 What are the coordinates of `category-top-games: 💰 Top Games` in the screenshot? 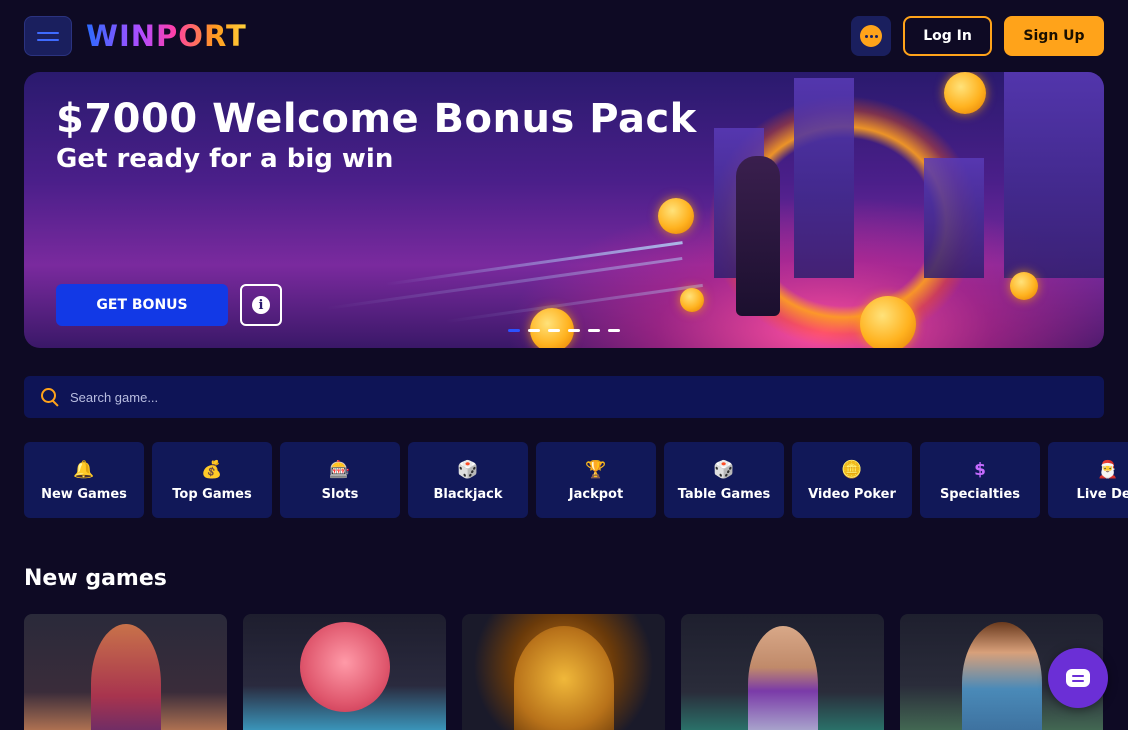 It's located at (212, 480).